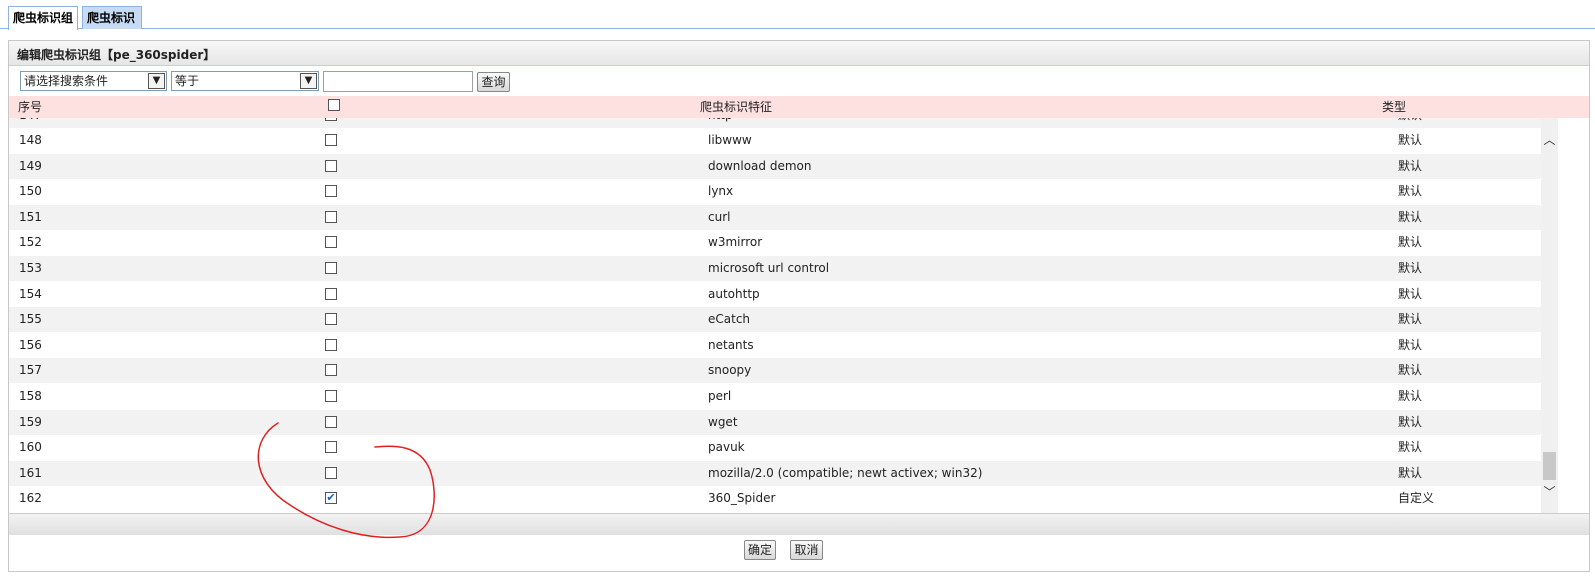 The height and width of the screenshot is (588, 1595). I want to click on table-row: 155 eCatch 默认, so click(775, 320).